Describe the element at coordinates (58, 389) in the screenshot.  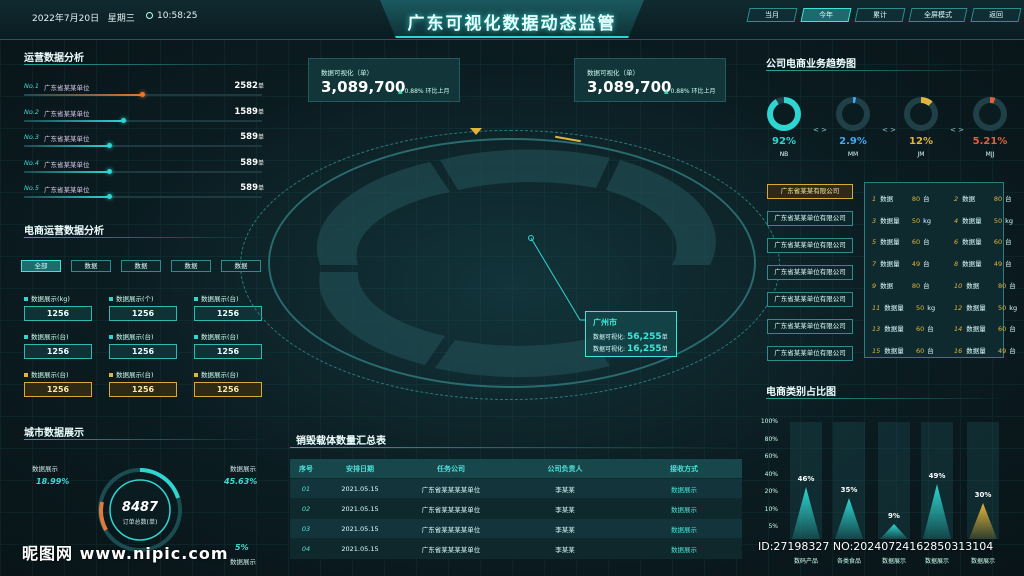
I see `ecom-stat-value: 1256` at that location.